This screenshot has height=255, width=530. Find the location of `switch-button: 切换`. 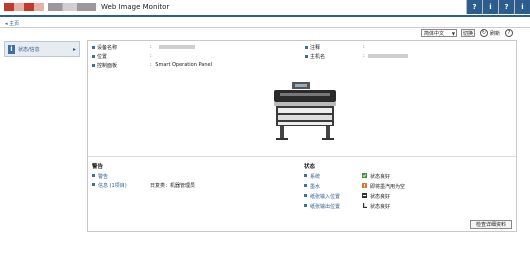

switch-button: 切换 is located at coordinates (468, 33).